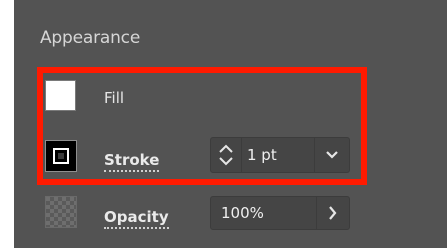 This screenshot has width=447, height=248. Describe the element at coordinates (242, 213) in the screenshot. I see `opacity-value: 100%` at that location.